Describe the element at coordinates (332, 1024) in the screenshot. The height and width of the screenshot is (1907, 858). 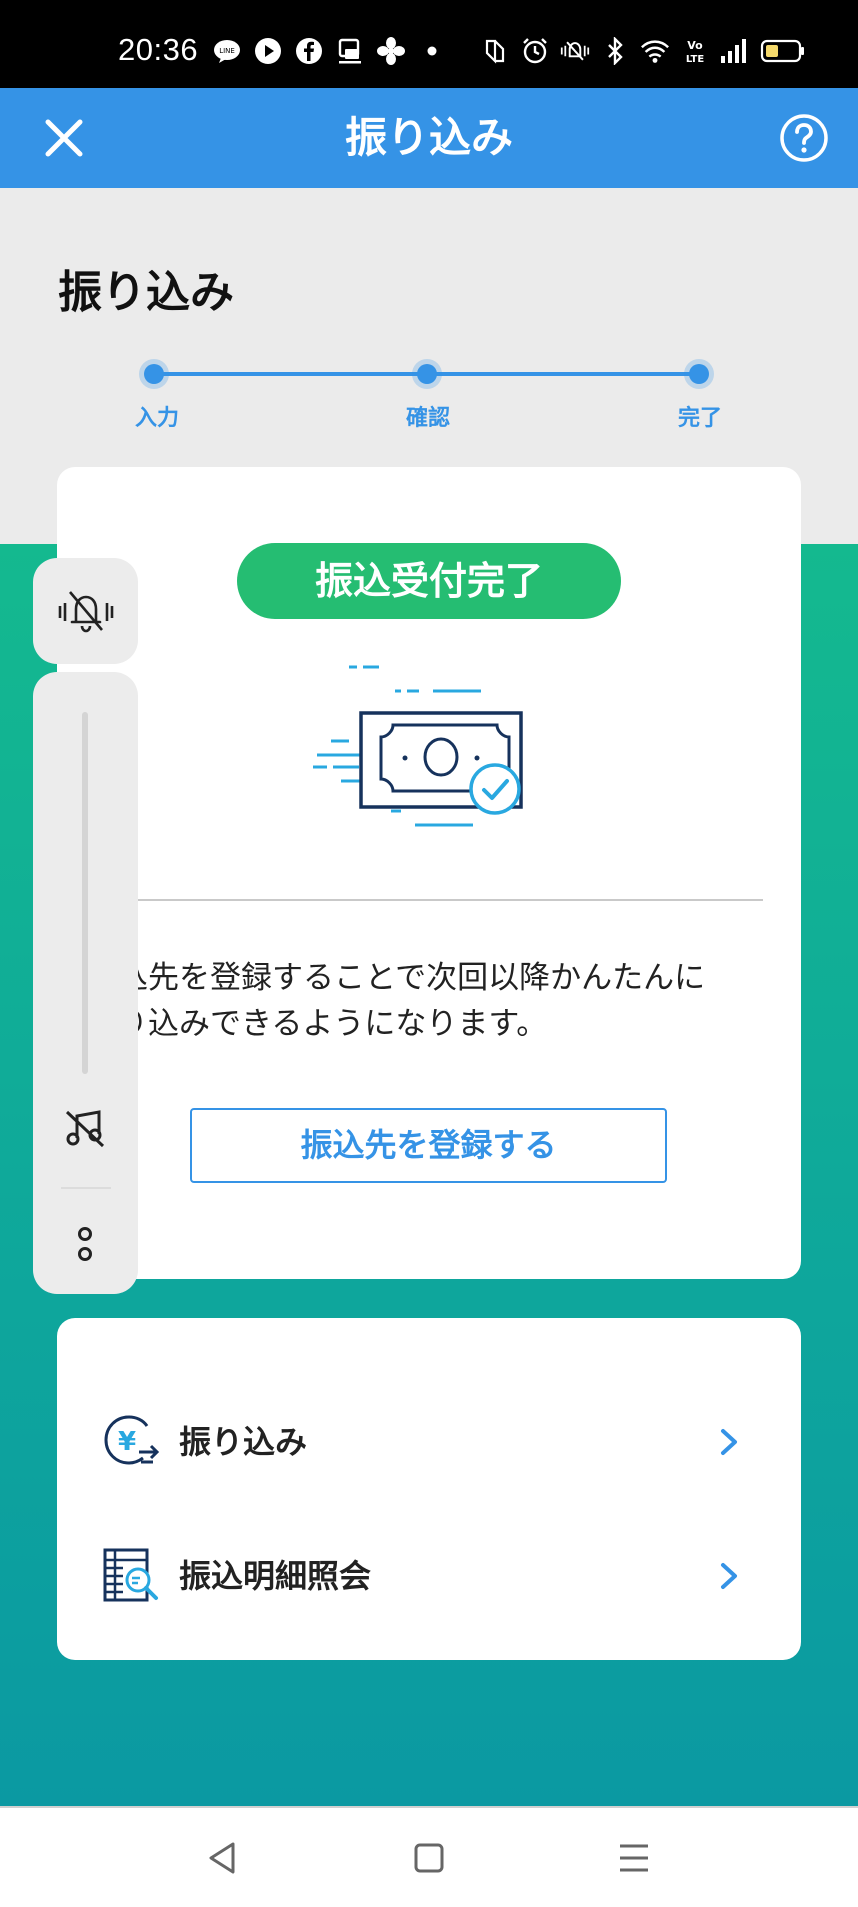
I see `register-hint-line2: り込みできるようになります。` at that location.